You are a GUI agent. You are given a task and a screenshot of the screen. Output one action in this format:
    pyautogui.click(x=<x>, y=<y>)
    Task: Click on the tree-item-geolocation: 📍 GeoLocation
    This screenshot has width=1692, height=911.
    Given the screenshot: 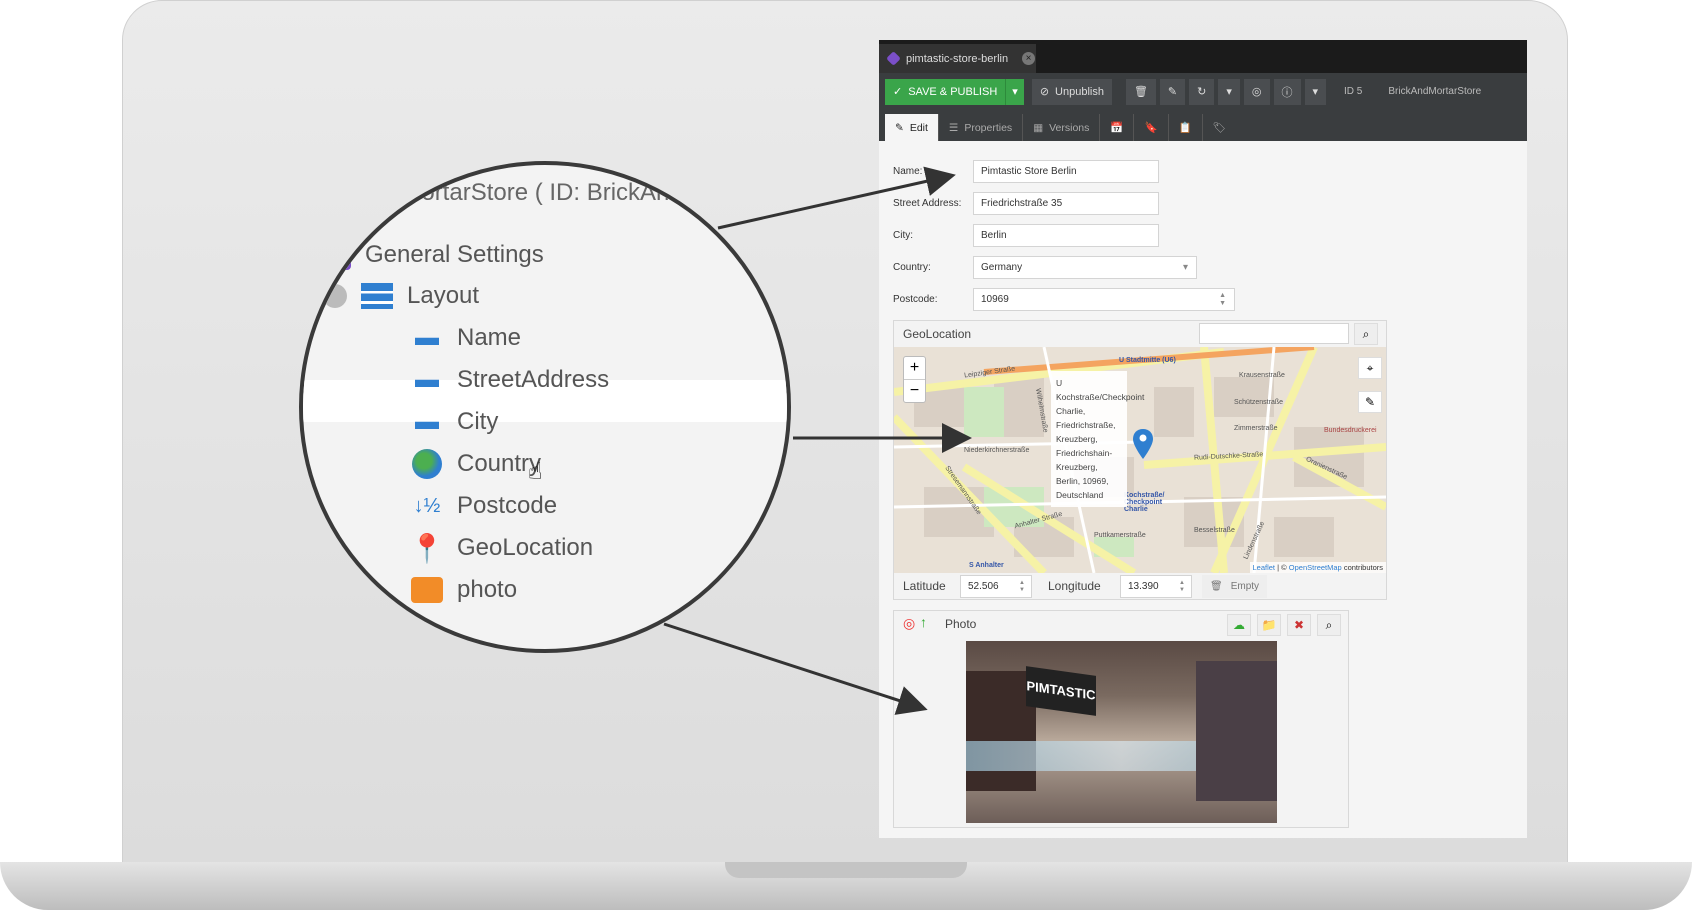 What is the action you would take?
    pyautogui.click(x=501, y=548)
    